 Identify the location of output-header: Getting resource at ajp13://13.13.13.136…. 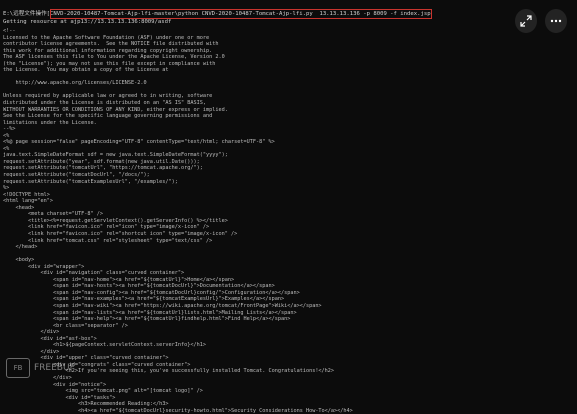
(87, 22).